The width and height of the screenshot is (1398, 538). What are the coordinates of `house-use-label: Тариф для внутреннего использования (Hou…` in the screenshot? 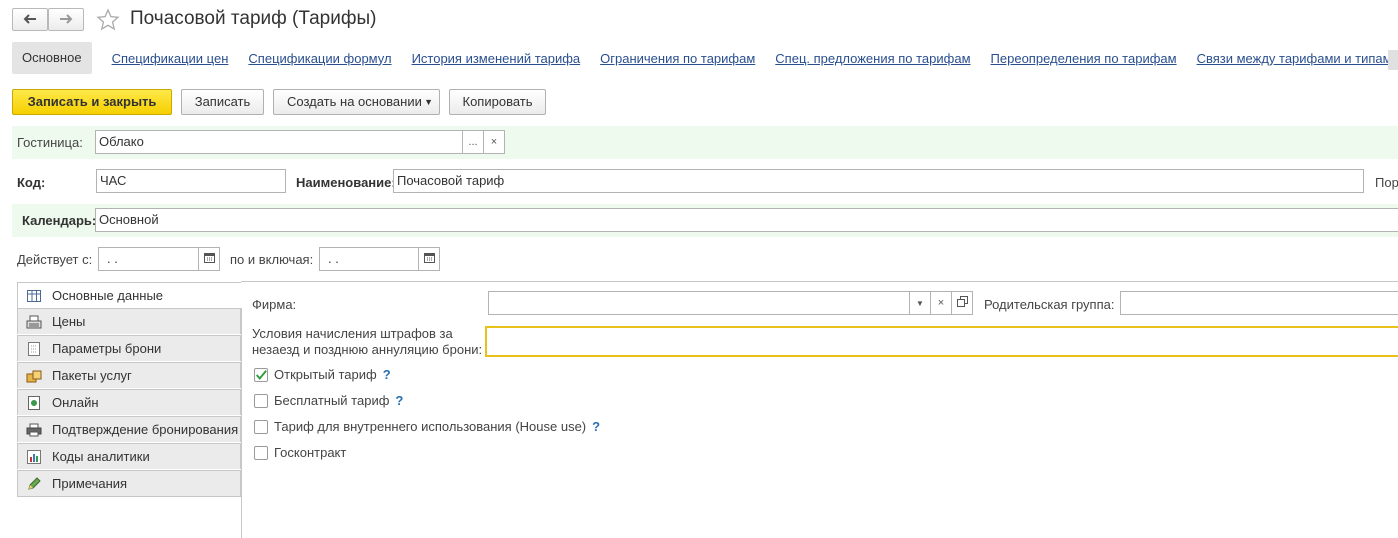 It's located at (430, 426).